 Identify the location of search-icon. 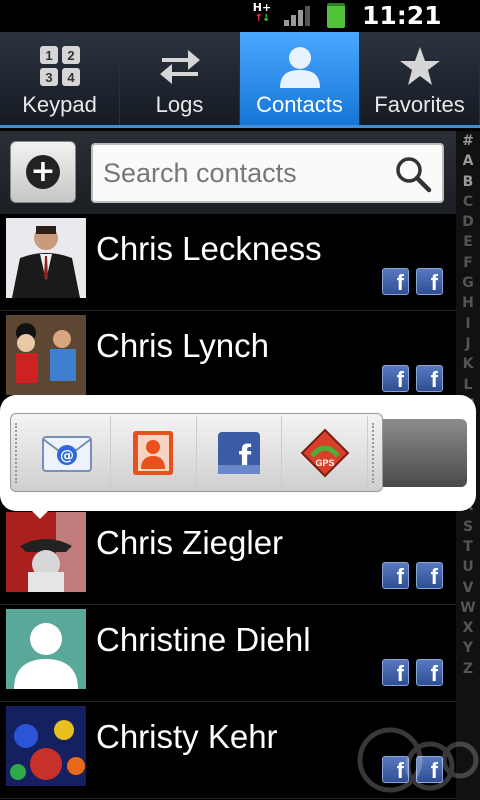
(413, 174).